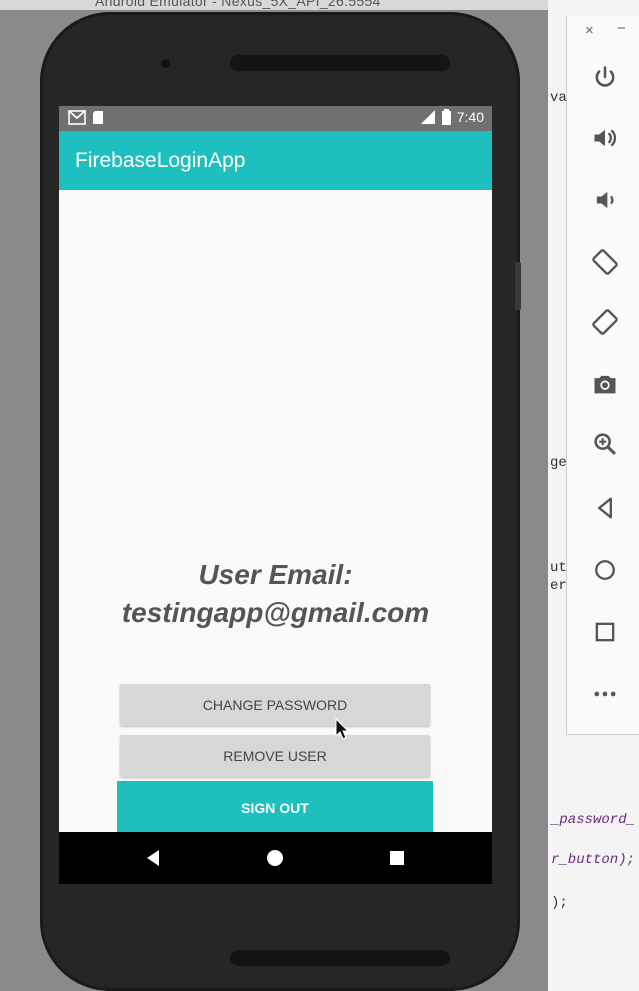  Describe the element at coordinates (605, 570) in the screenshot. I see `home-icon` at that location.